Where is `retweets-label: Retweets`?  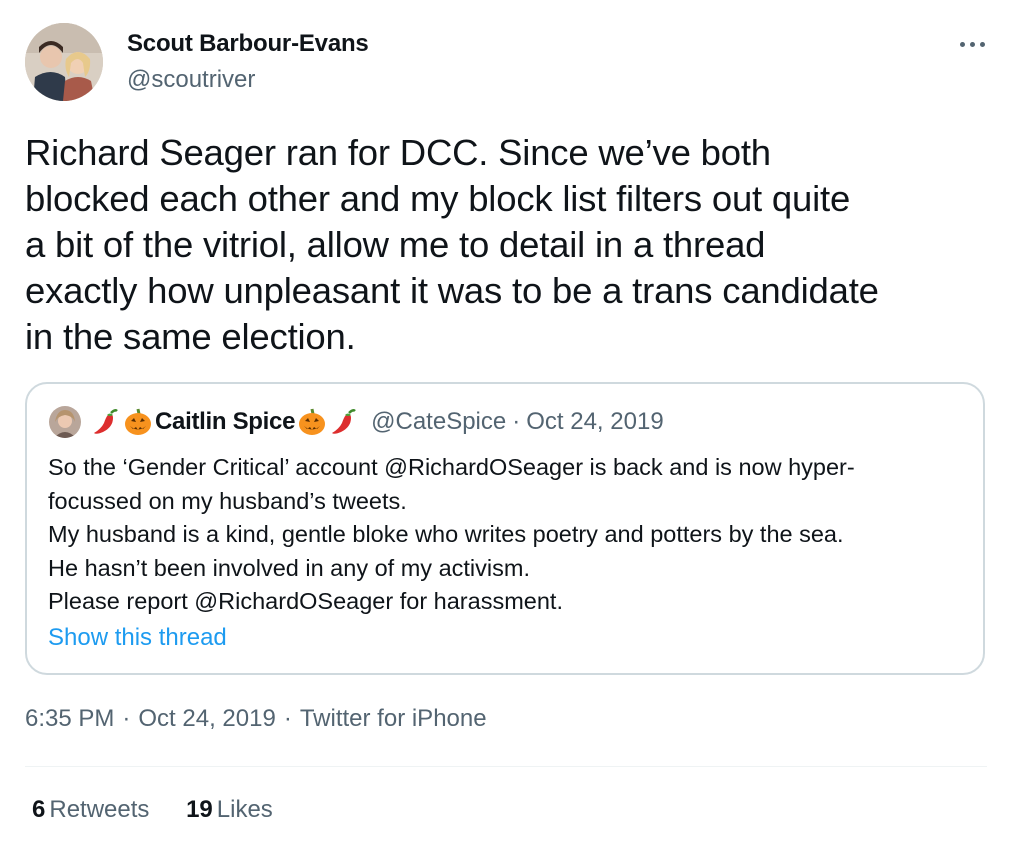 retweets-label: Retweets is located at coordinates (99, 809).